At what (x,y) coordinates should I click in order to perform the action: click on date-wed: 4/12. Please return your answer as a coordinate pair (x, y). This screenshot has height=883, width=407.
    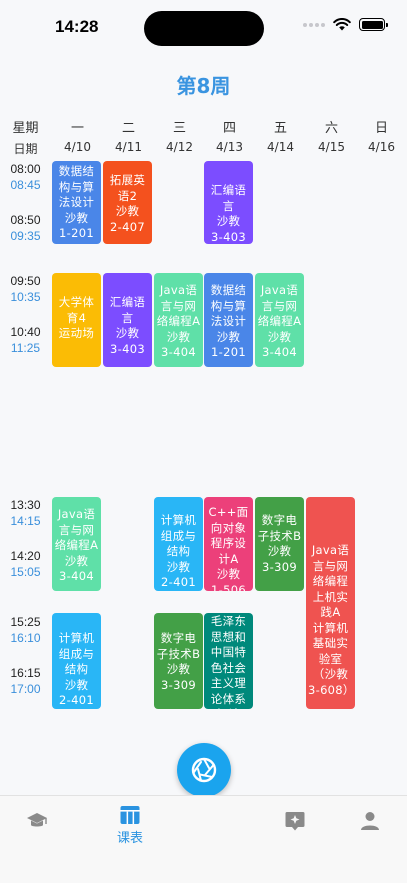
    Looking at the image, I should click on (179, 147).